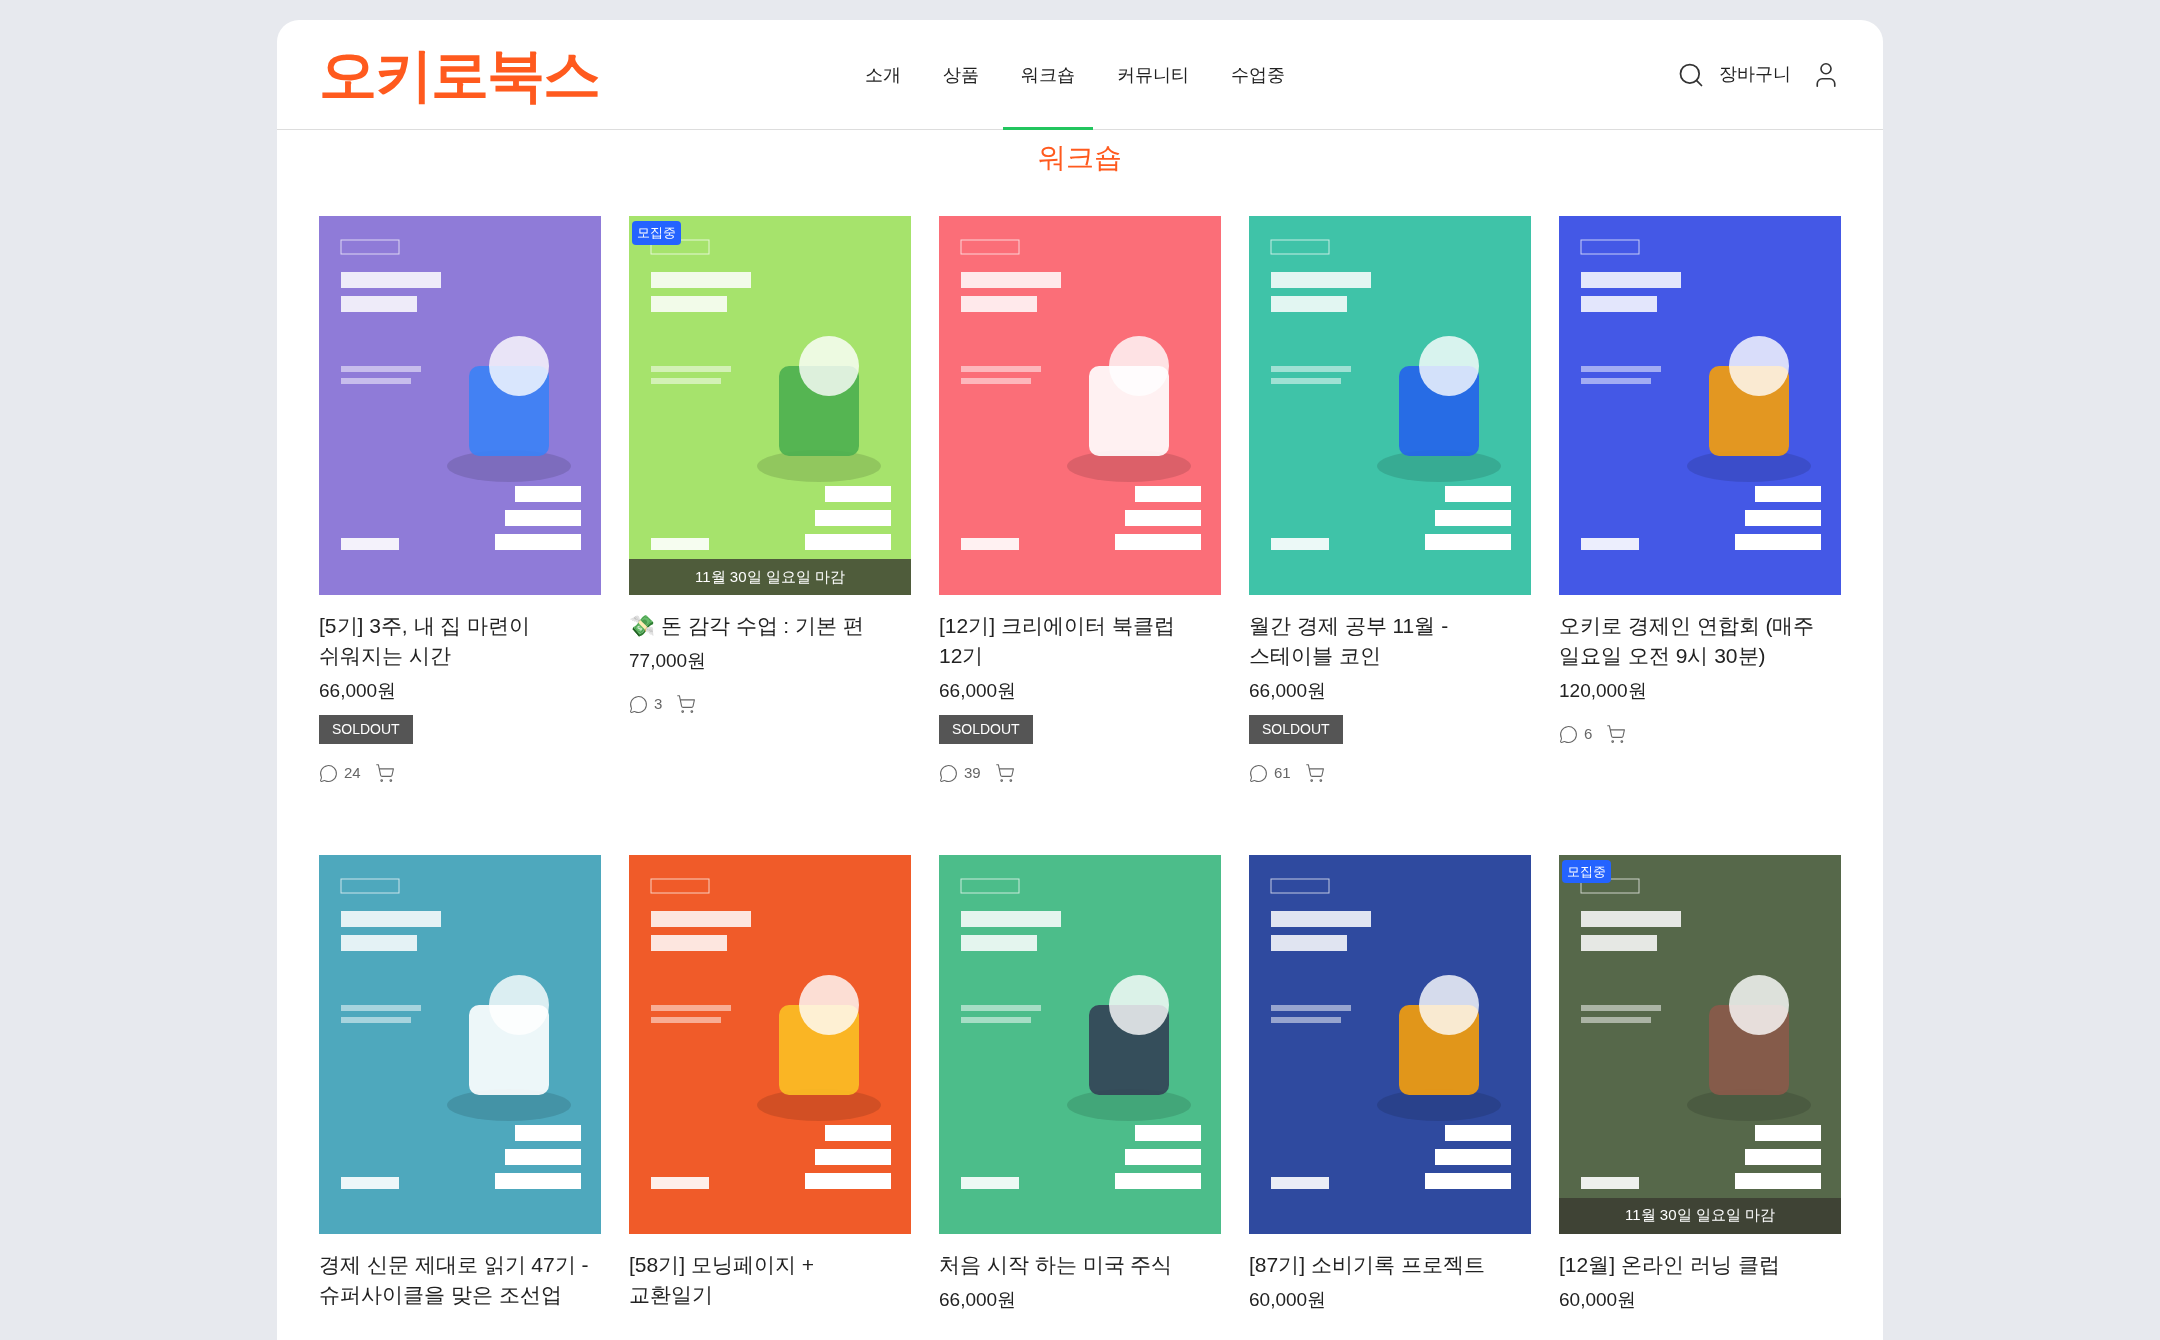  What do you see at coordinates (1258, 75) in the screenshot?
I see `nav-tab: 수업중` at bounding box center [1258, 75].